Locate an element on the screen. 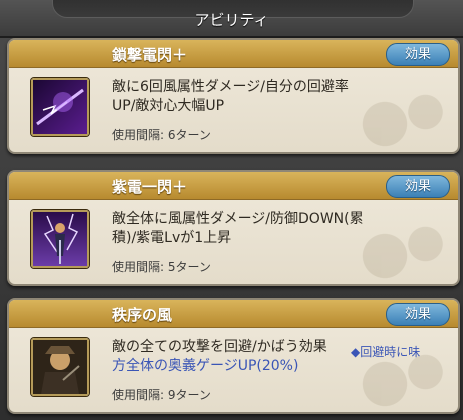 The image size is (463, 420). ability-name: 紫電一閃＋ is located at coordinates (150, 187).